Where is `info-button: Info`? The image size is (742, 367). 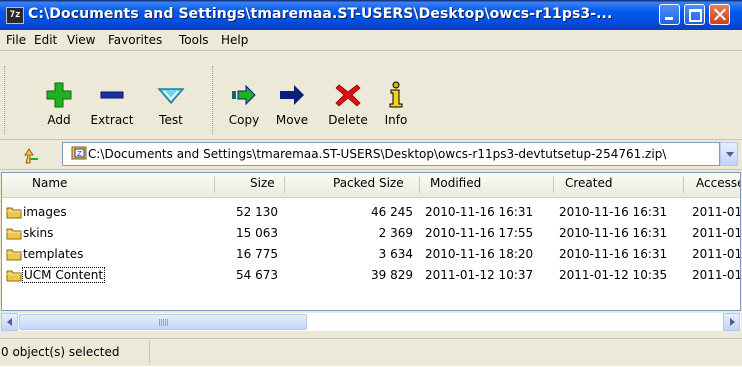
info-button: Info is located at coordinates (396, 103).